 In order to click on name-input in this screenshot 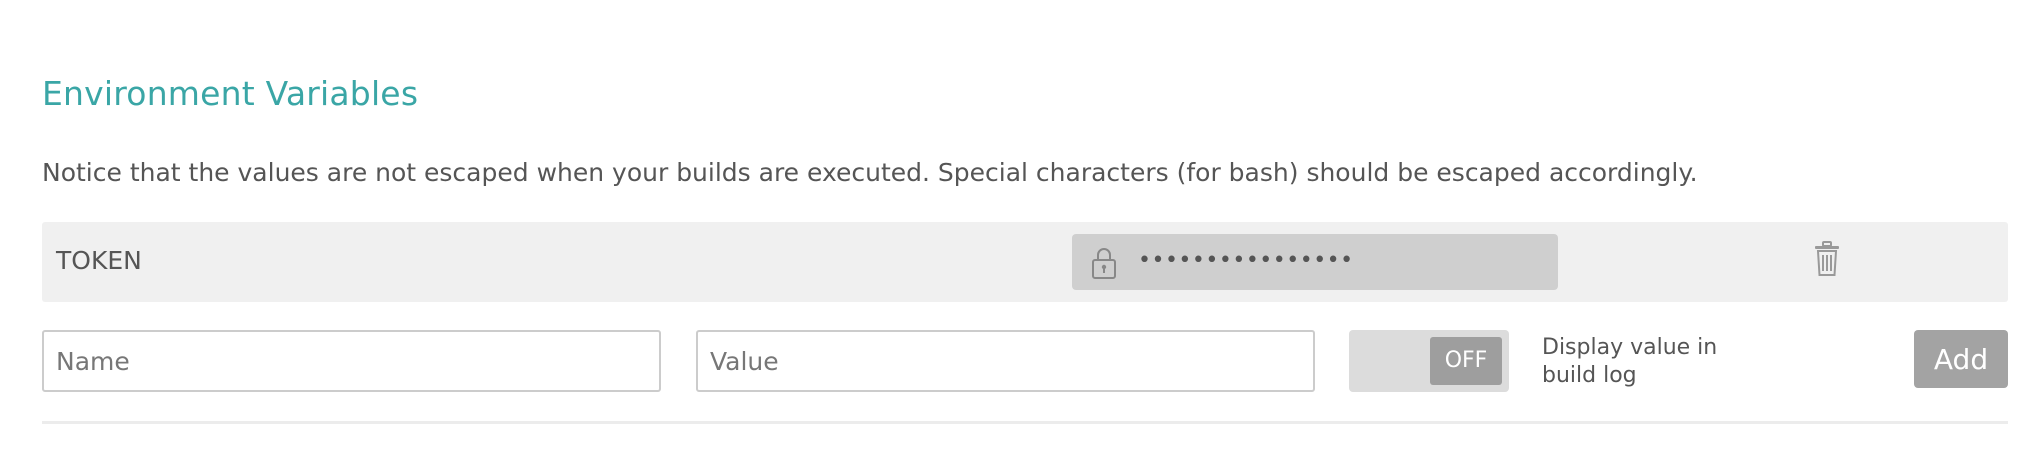, I will do `click(351, 361)`.